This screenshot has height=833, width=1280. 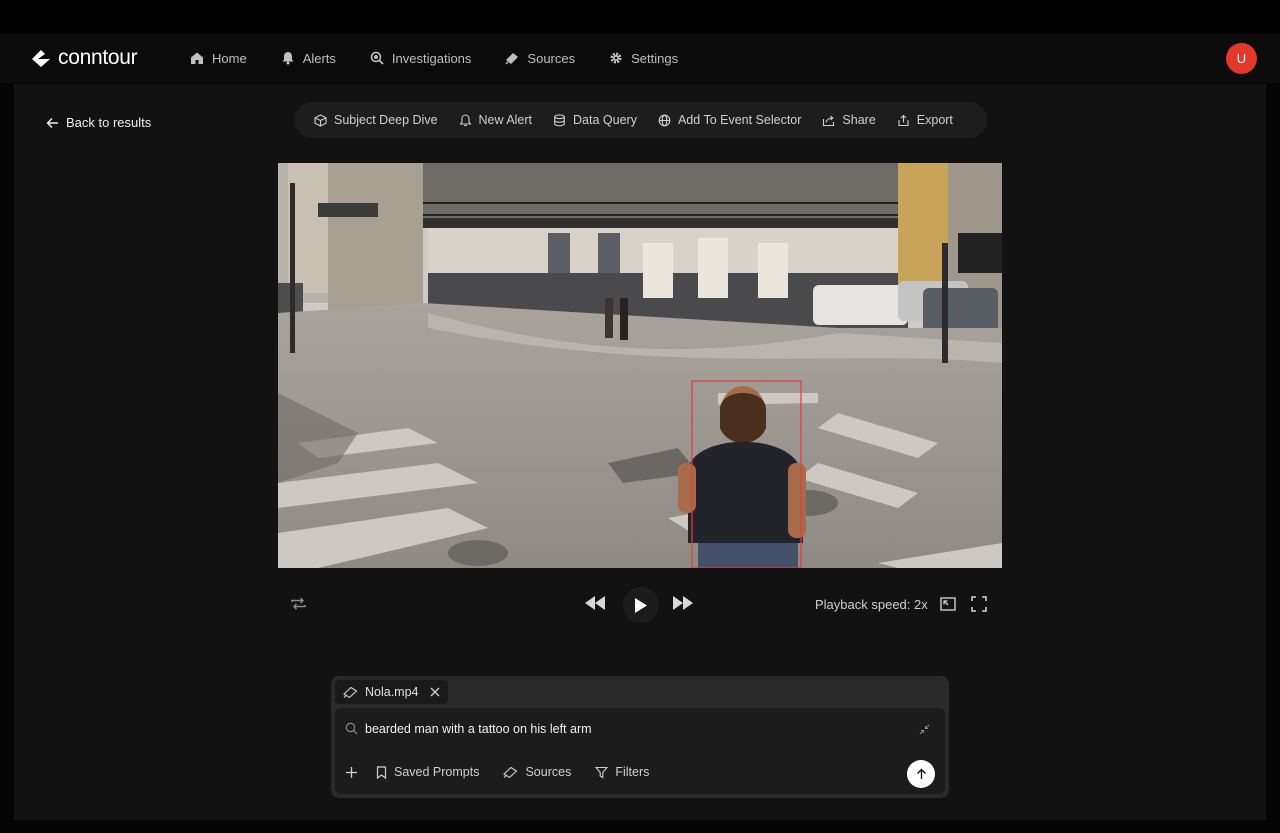 What do you see at coordinates (386, 120) in the screenshot?
I see `tool-label: Subject Deep Dive` at bounding box center [386, 120].